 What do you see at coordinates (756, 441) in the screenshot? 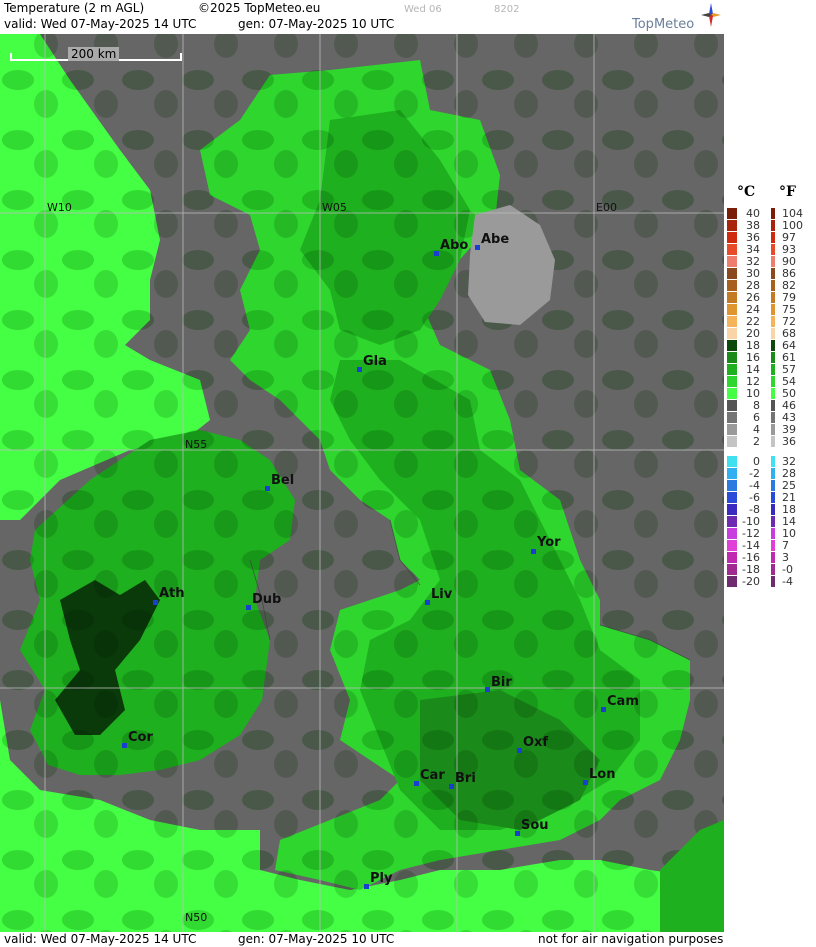
I see `legend-label-celsius: 2` at bounding box center [756, 441].